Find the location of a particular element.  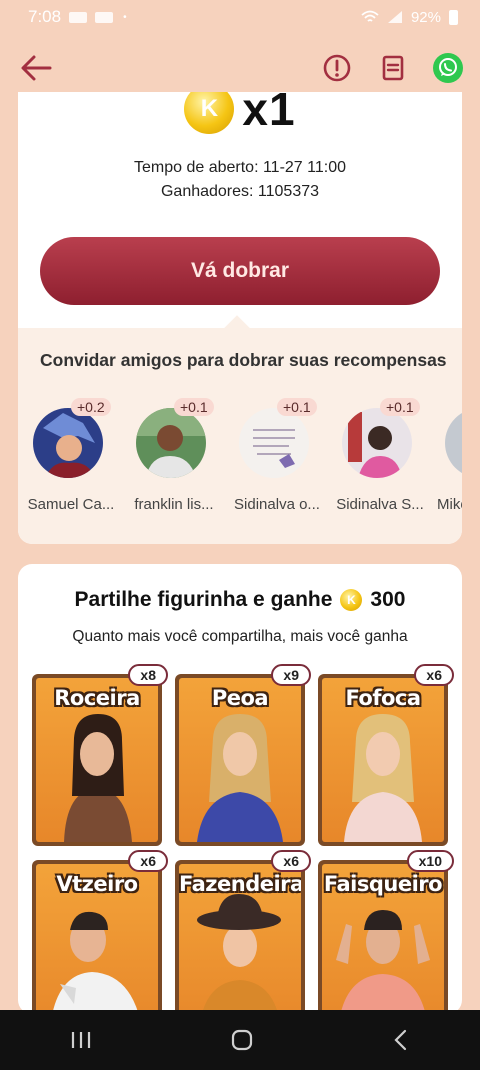

sticker-card: x10 Faisqueiro is located at coordinates (386, 932).